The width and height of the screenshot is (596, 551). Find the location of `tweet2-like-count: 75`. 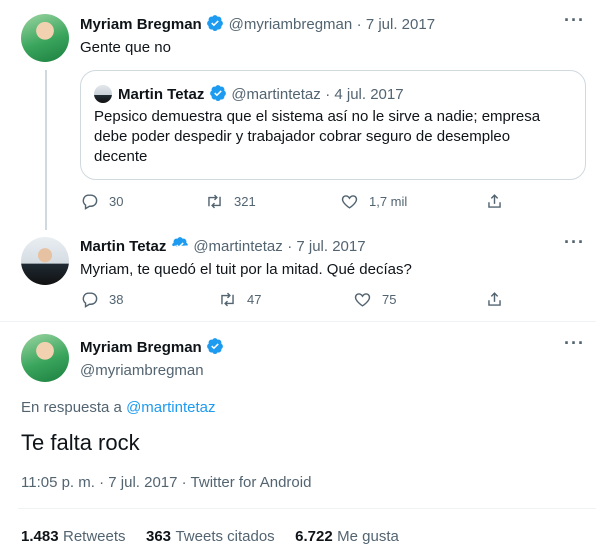

tweet2-like-count: 75 is located at coordinates (389, 299).